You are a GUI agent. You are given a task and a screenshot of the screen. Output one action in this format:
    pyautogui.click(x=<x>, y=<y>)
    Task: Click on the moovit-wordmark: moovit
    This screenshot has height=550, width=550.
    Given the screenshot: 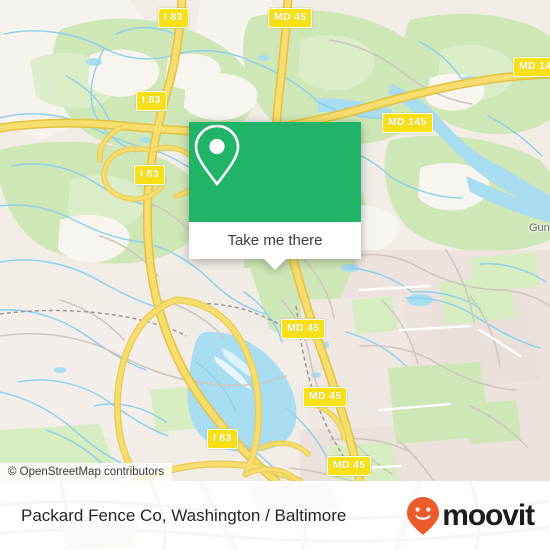 What is the action you would take?
    pyautogui.click(x=488, y=515)
    